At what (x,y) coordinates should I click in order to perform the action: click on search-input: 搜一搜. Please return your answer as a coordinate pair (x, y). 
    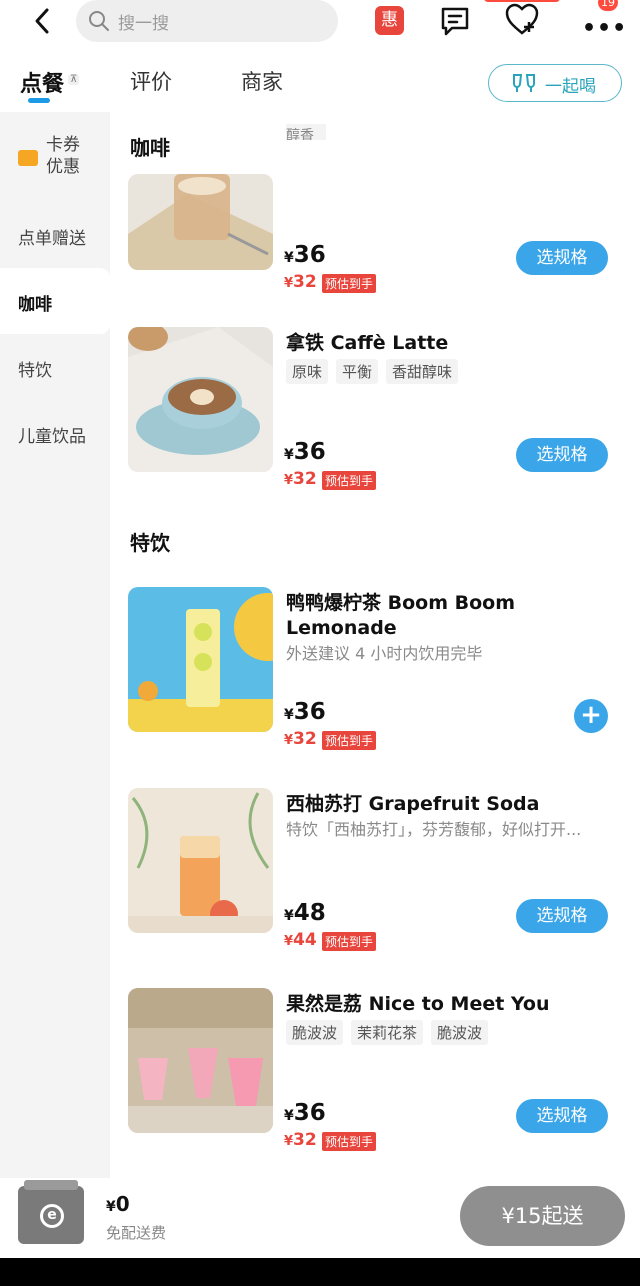
    Looking at the image, I should click on (207, 21).